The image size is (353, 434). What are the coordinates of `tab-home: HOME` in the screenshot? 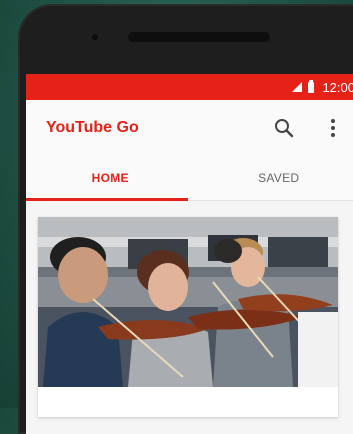 It's located at (110, 178).